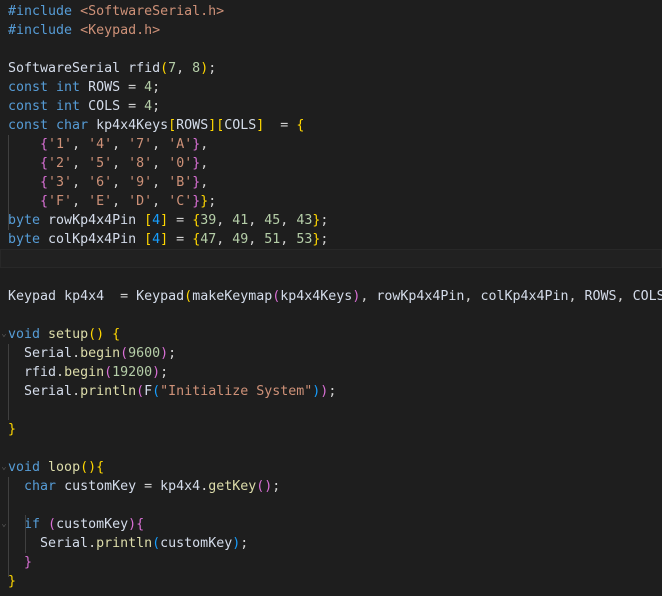 The width and height of the screenshot is (662, 596). What do you see at coordinates (148, 391) in the screenshot?
I see `code-token: F` at bounding box center [148, 391].